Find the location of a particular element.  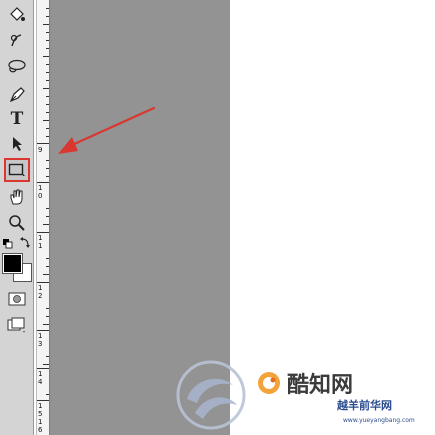

pen-tool is located at coordinates (17, 95).